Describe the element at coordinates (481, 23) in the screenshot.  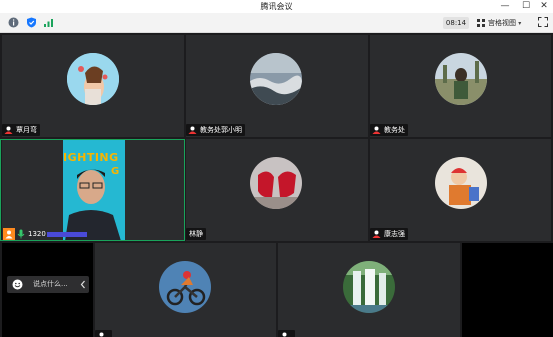
I see `grid-view-icon` at that location.